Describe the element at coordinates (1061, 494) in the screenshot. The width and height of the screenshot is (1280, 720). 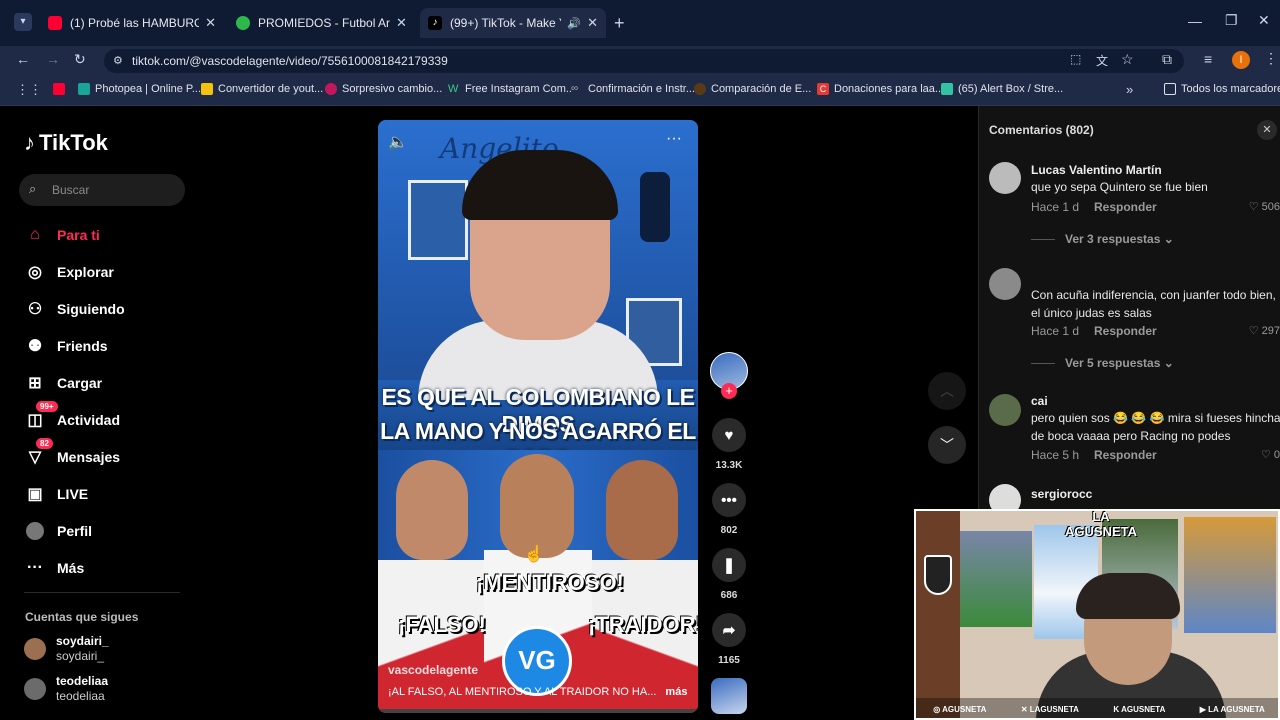
I see `comment-author: sergiorocc` at that location.